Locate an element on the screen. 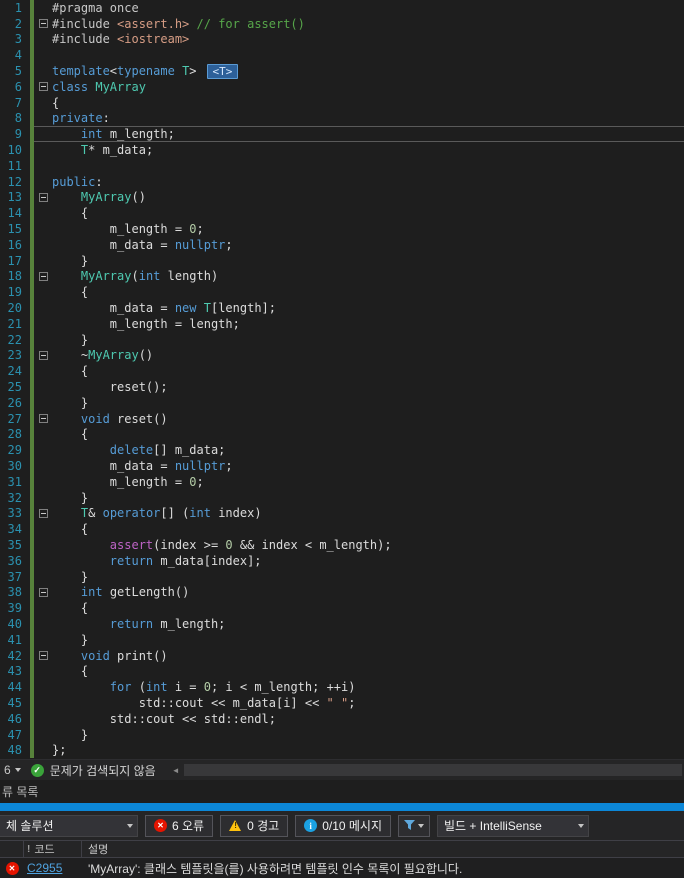  line-number: 2 is located at coordinates (15, 24).